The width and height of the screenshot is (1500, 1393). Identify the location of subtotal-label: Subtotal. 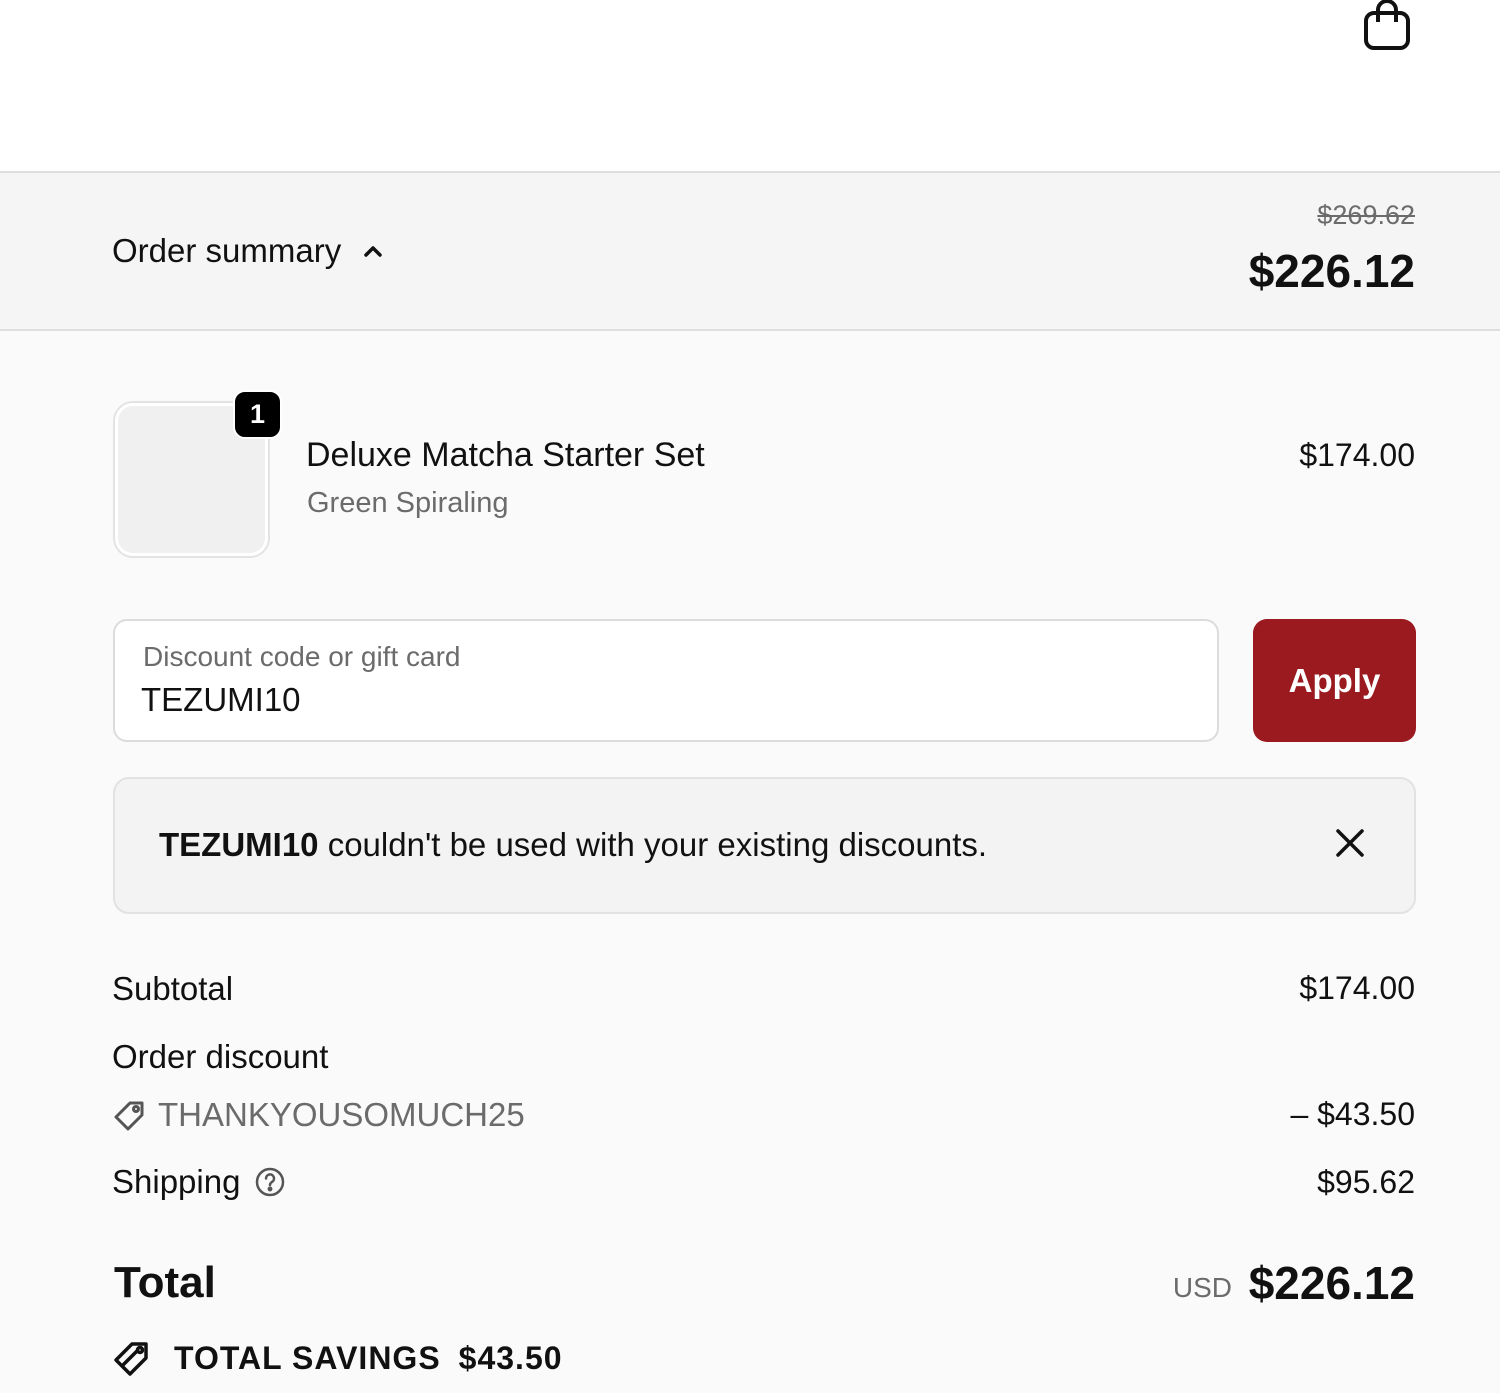
(173, 988).